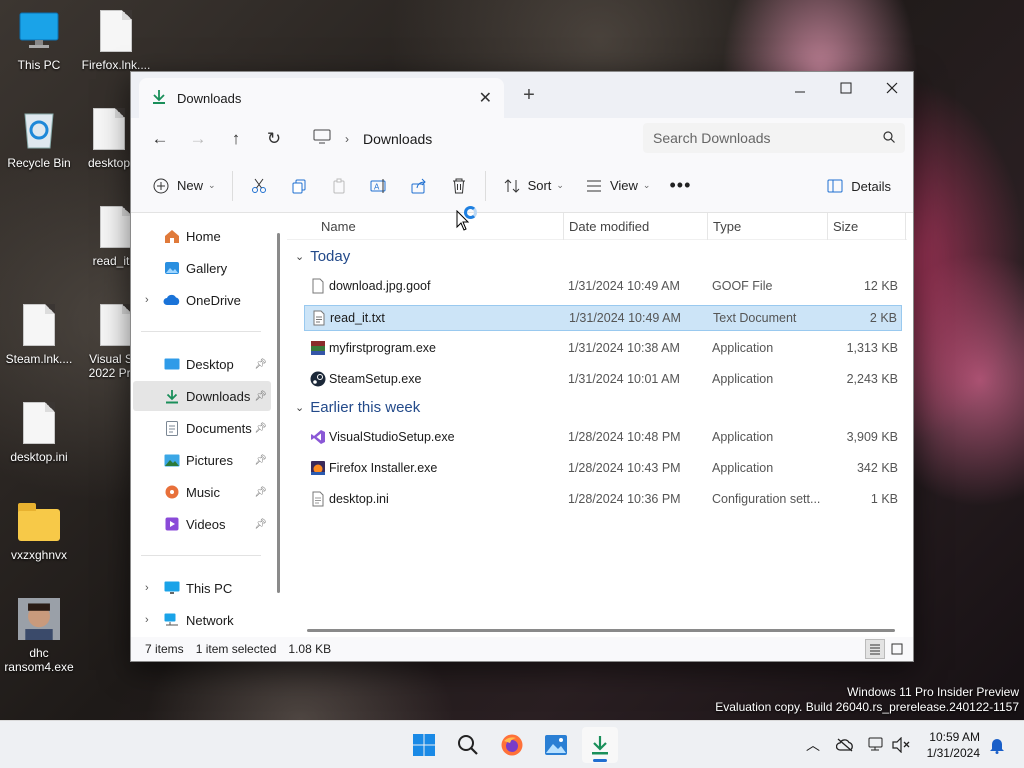  What do you see at coordinates (556, 745) in the screenshot?
I see `taskbar-photos` at bounding box center [556, 745].